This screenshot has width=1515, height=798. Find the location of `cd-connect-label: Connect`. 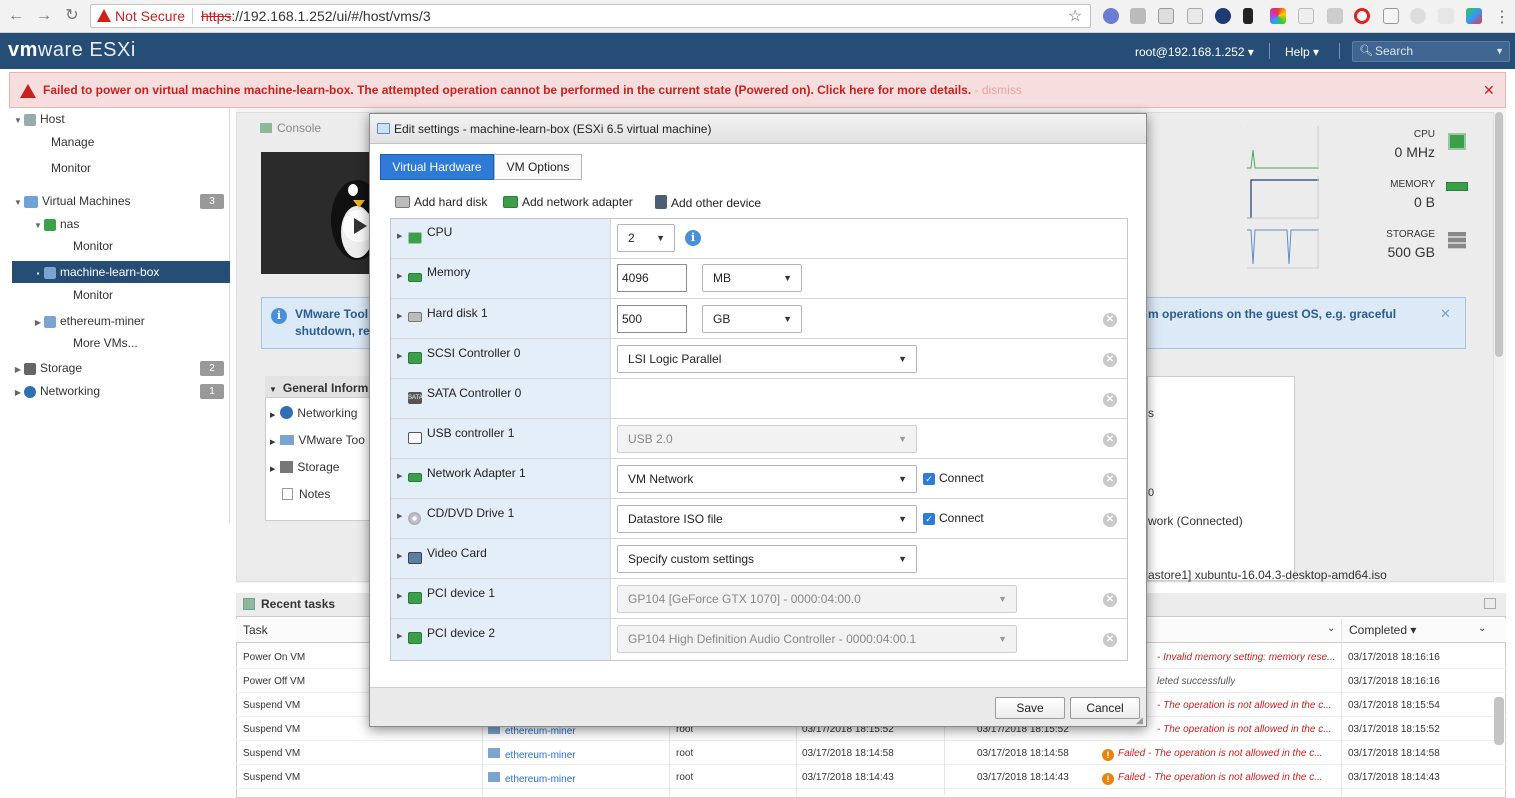

cd-connect-label: Connect is located at coordinates (961, 518).